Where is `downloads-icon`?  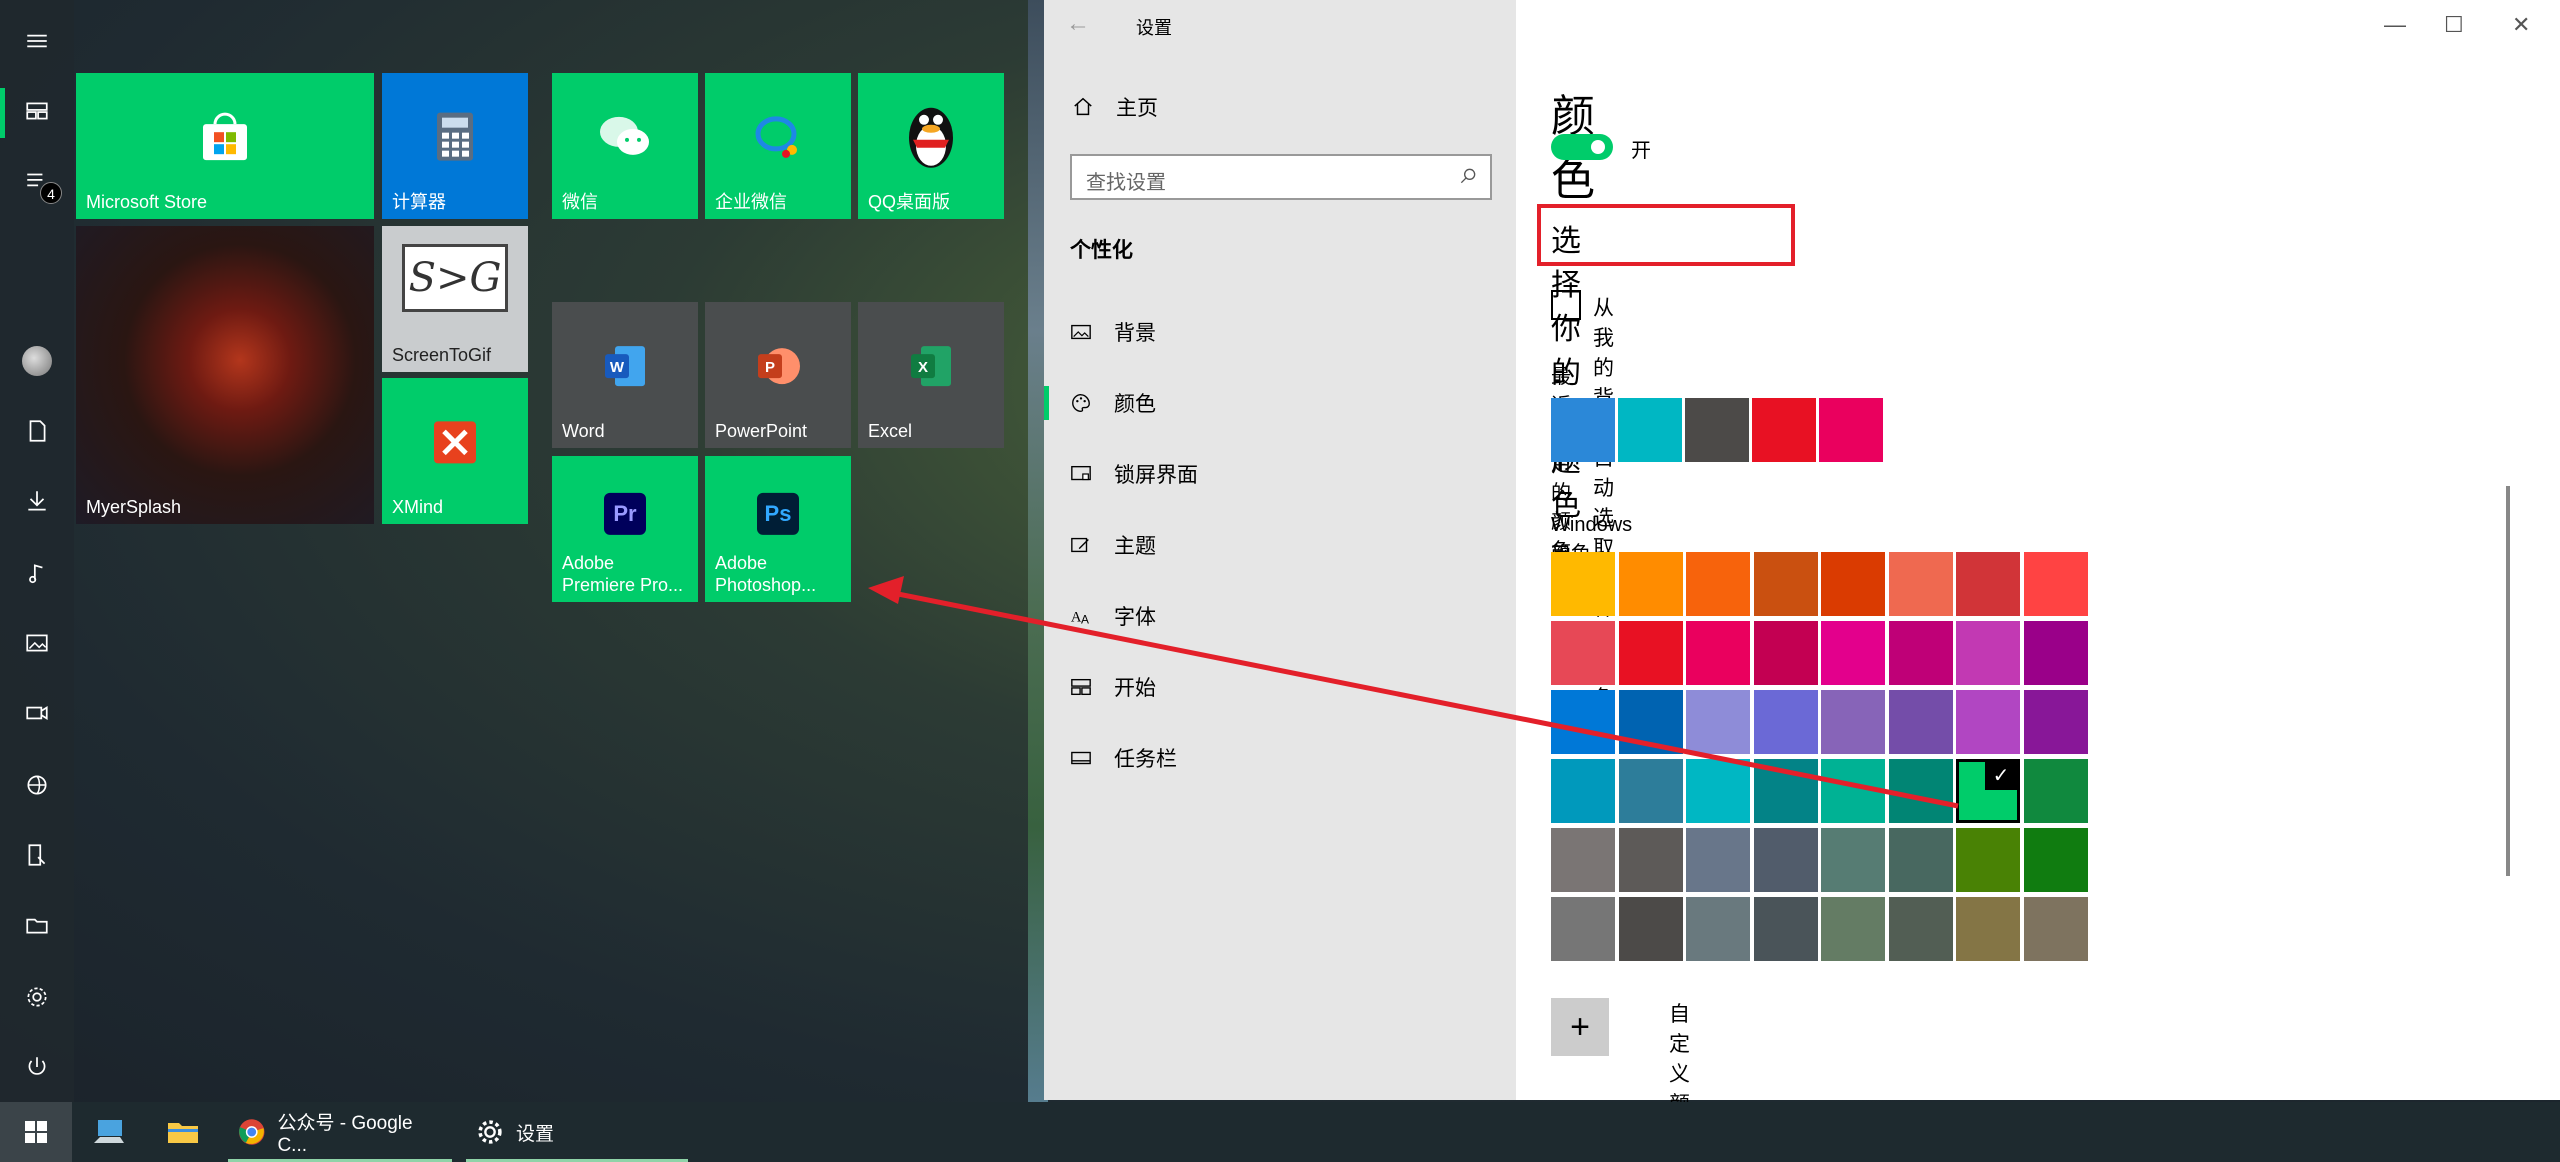 downloads-icon is located at coordinates (37, 501).